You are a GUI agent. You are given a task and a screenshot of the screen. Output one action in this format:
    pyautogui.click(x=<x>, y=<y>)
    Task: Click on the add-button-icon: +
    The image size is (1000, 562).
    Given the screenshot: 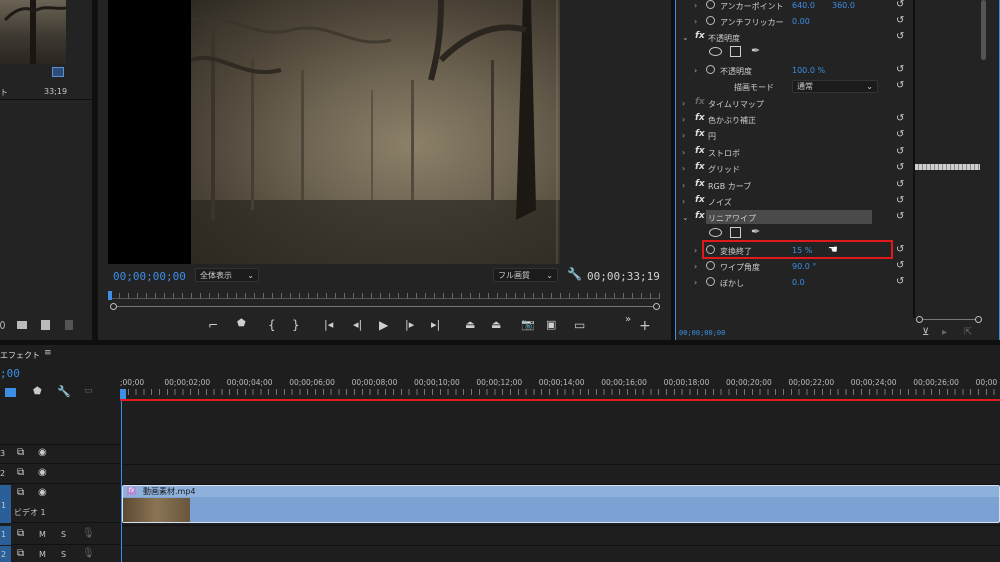 What is the action you would take?
    pyautogui.click(x=645, y=326)
    